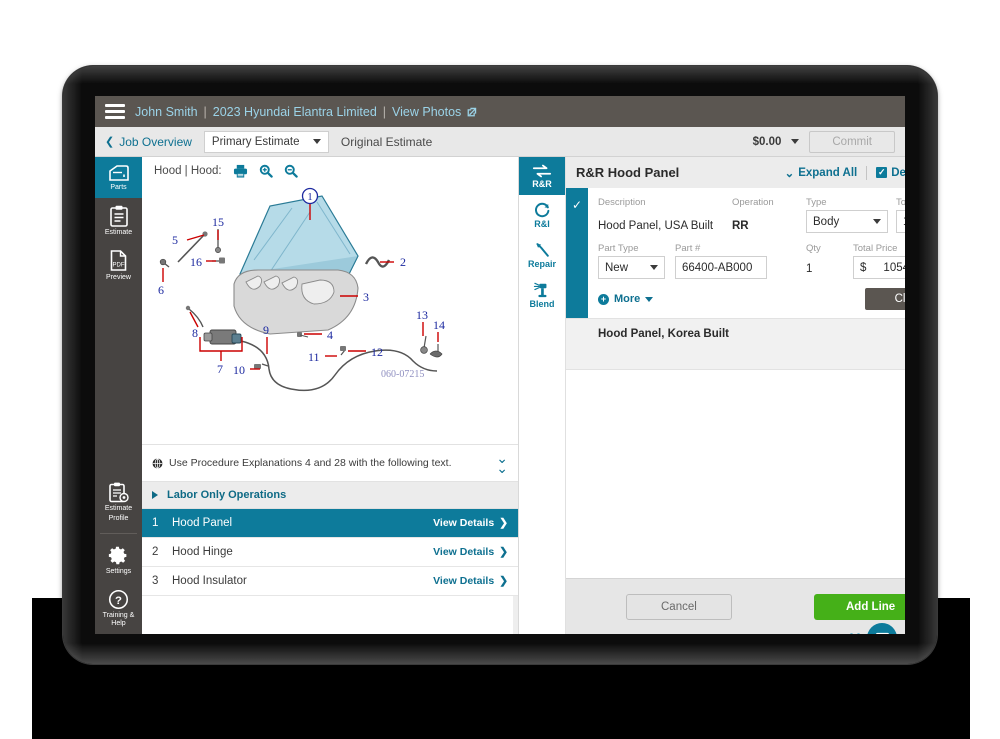  I want to click on job-overview-back-button: ❮ Job Overview, so click(148, 142).